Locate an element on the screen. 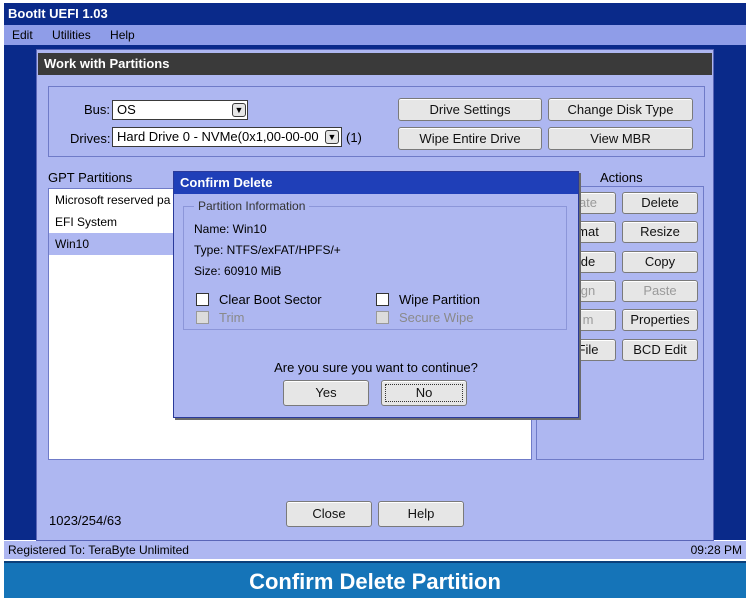 This screenshot has width=750, height=602. wipe-entire-drive-button: Wipe Entire Drive is located at coordinates (470, 138).